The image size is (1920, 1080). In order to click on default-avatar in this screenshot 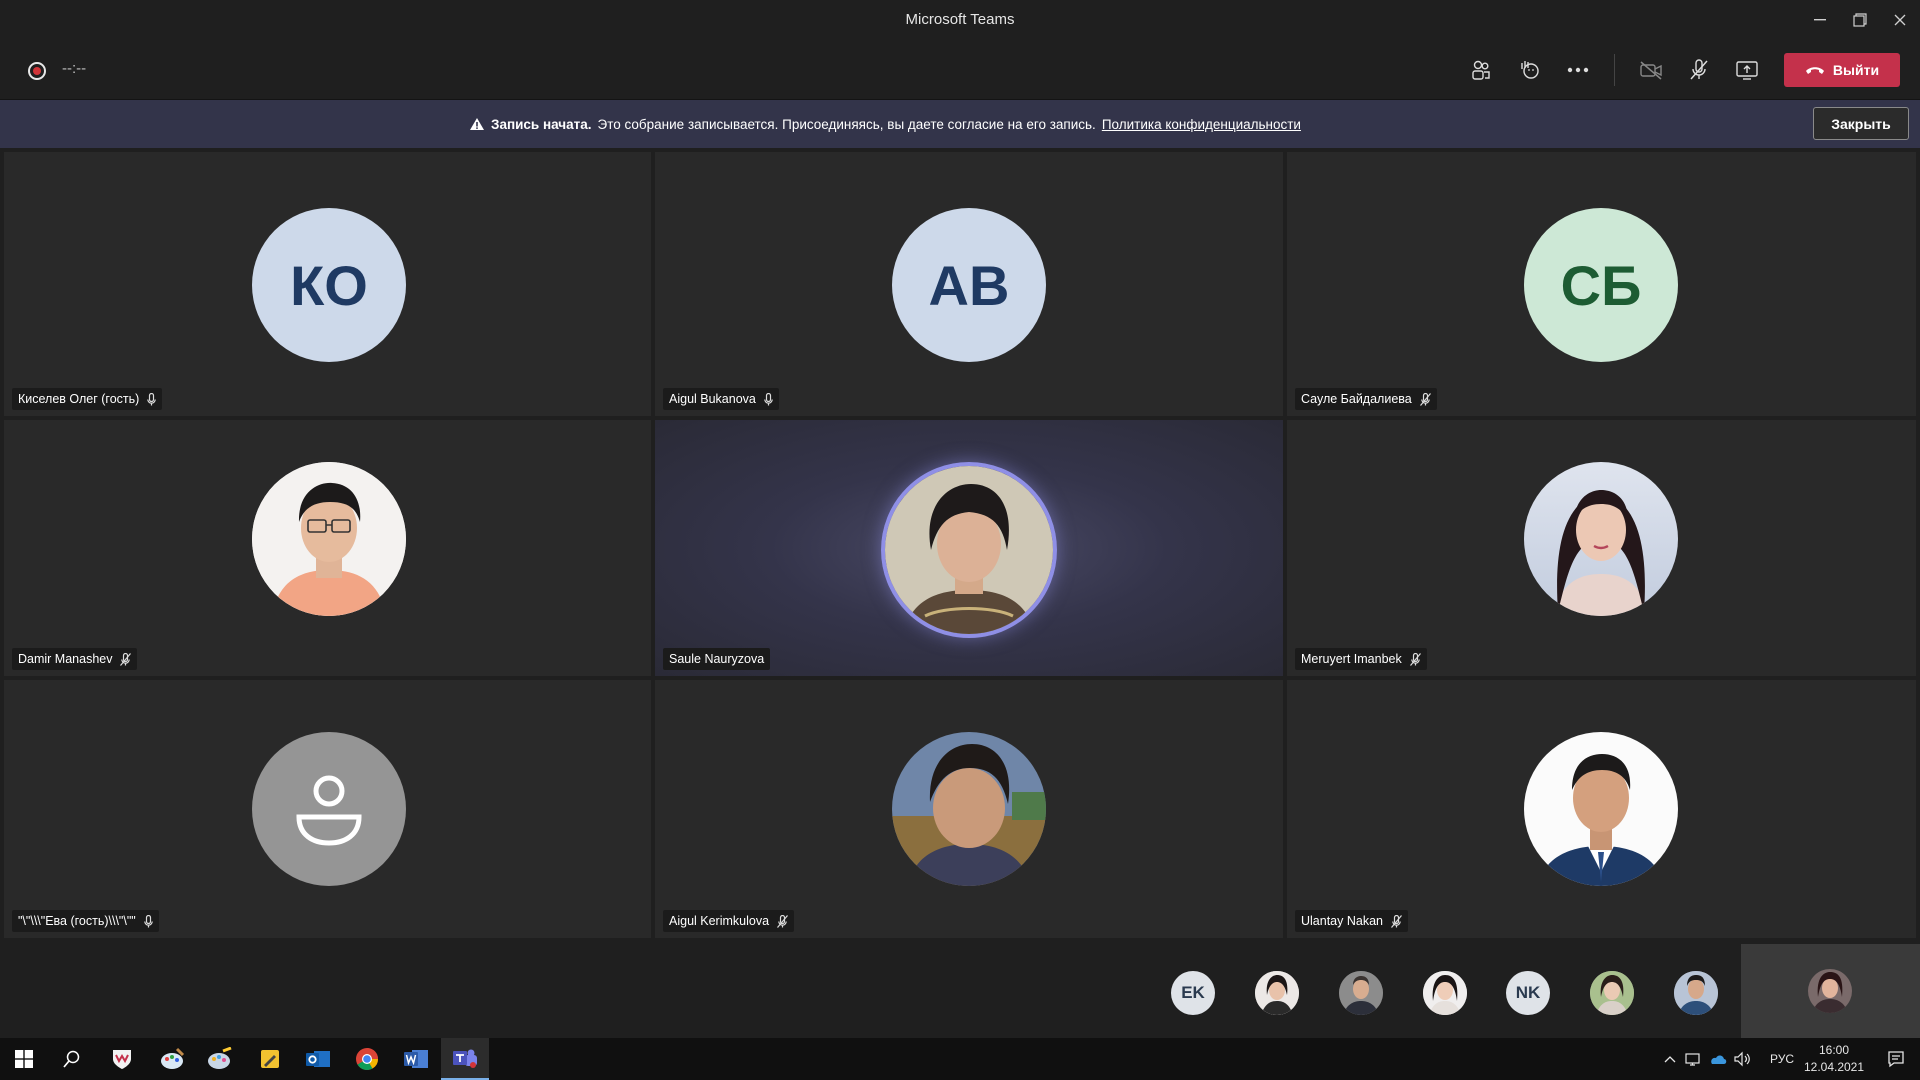, I will do `click(329, 809)`.